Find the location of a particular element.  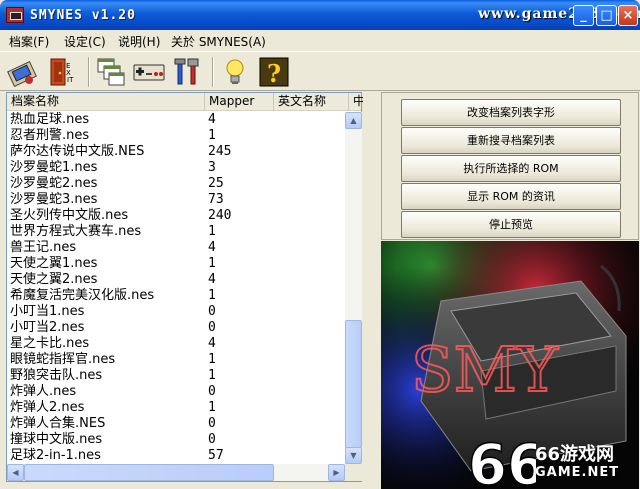

close-button: × is located at coordinates (628, 15).